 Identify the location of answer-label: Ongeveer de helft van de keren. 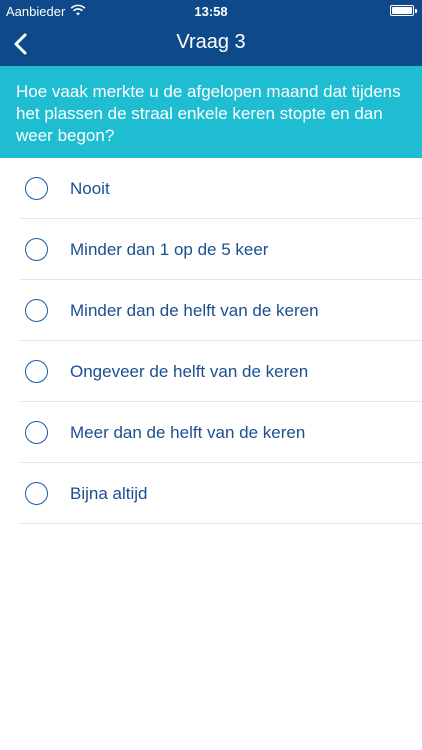
(189, 371).